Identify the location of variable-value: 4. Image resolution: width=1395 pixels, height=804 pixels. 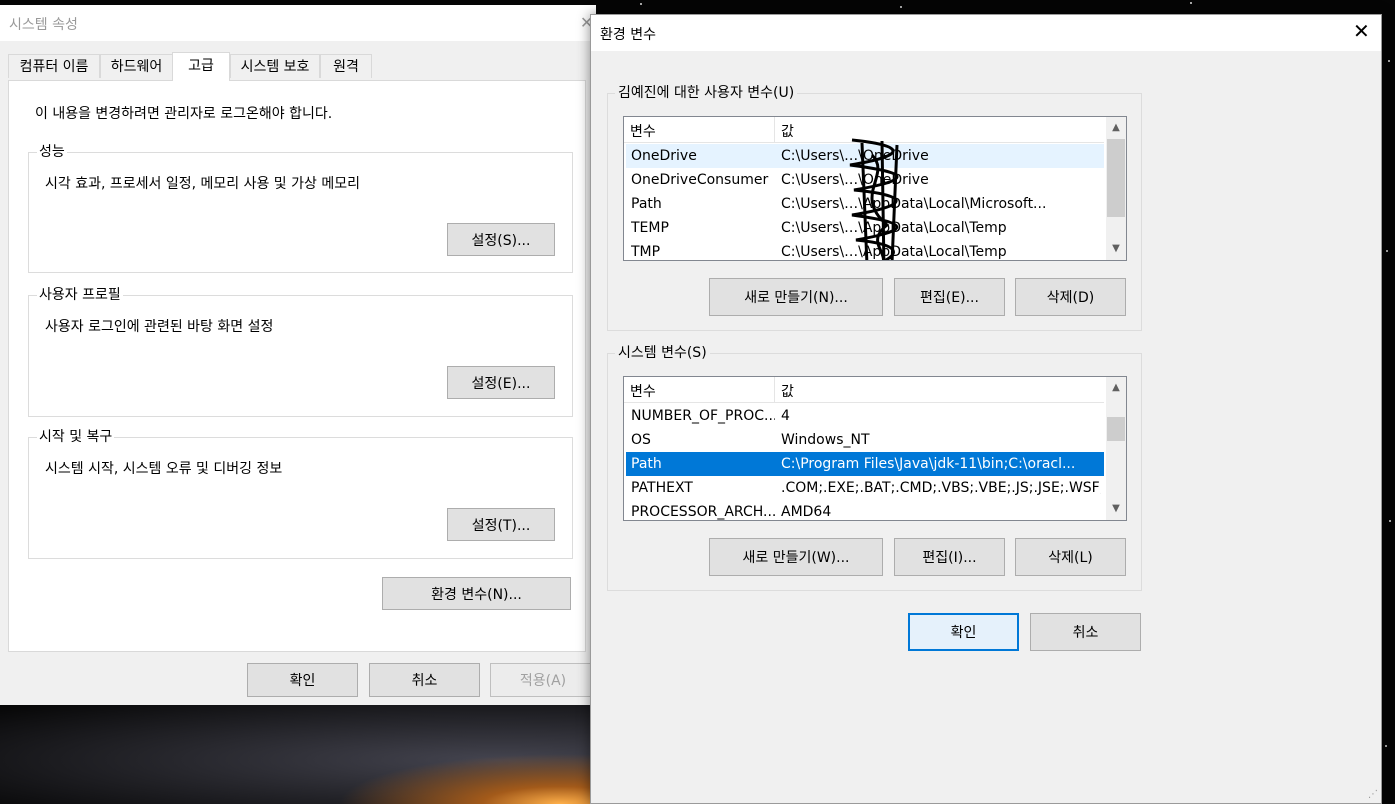
(785, 416).